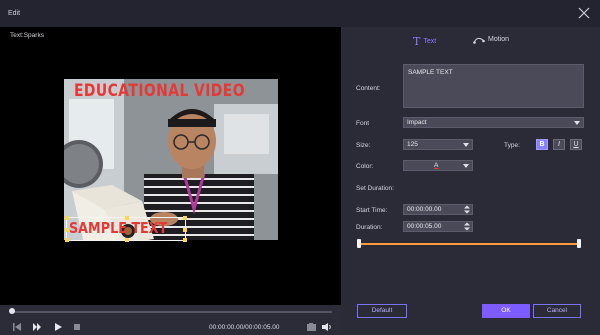 This screenshot has width=600, height=335. What do you see at coordinates (27, 35) in the screenshot?
I see `preview-label: Text:Sparks` at bounding box center [27, 35].